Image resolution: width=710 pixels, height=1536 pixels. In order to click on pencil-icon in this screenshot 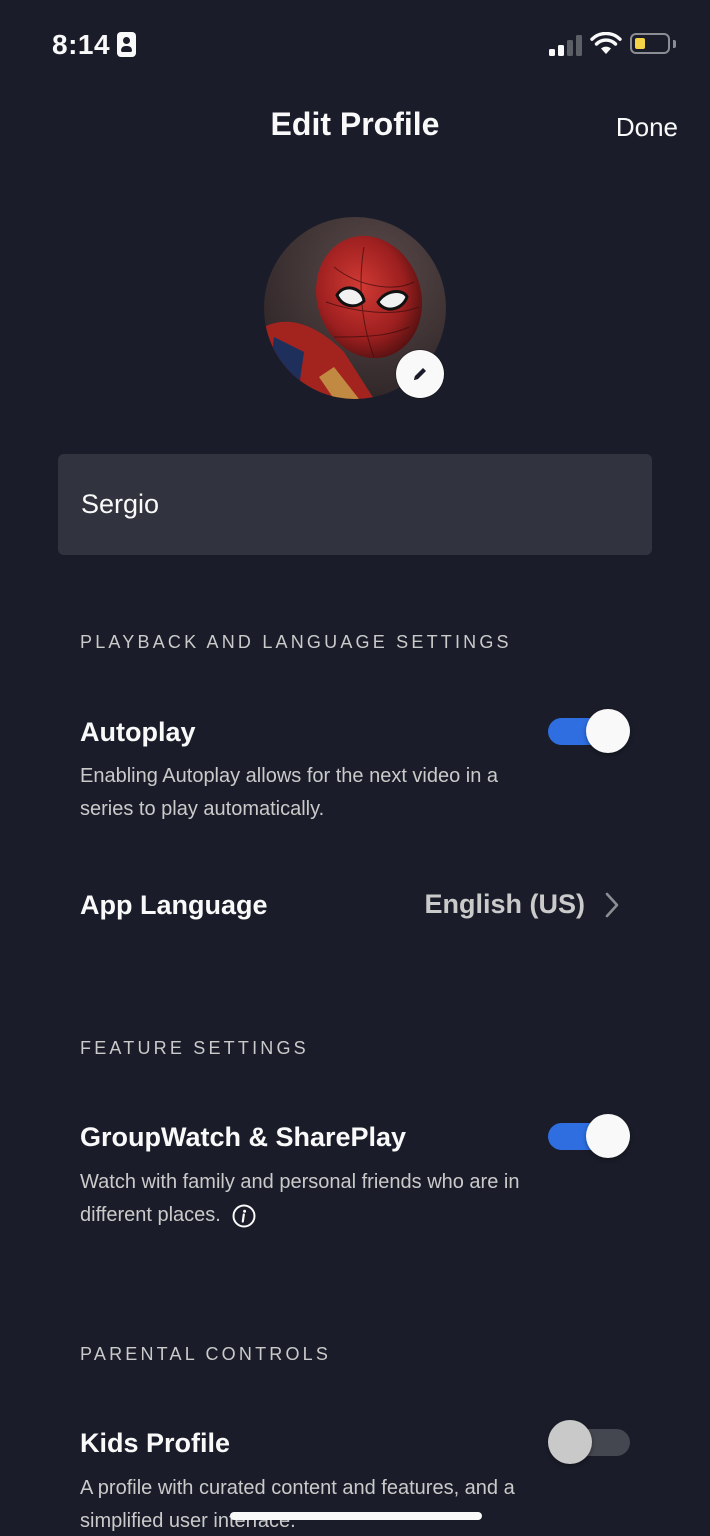, I will do `click(420, 374)`.